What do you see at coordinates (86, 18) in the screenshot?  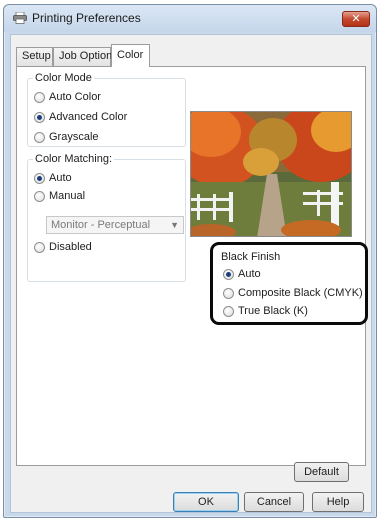 I see `window-title: Printing Preferences` at bounding box center [86, 18].